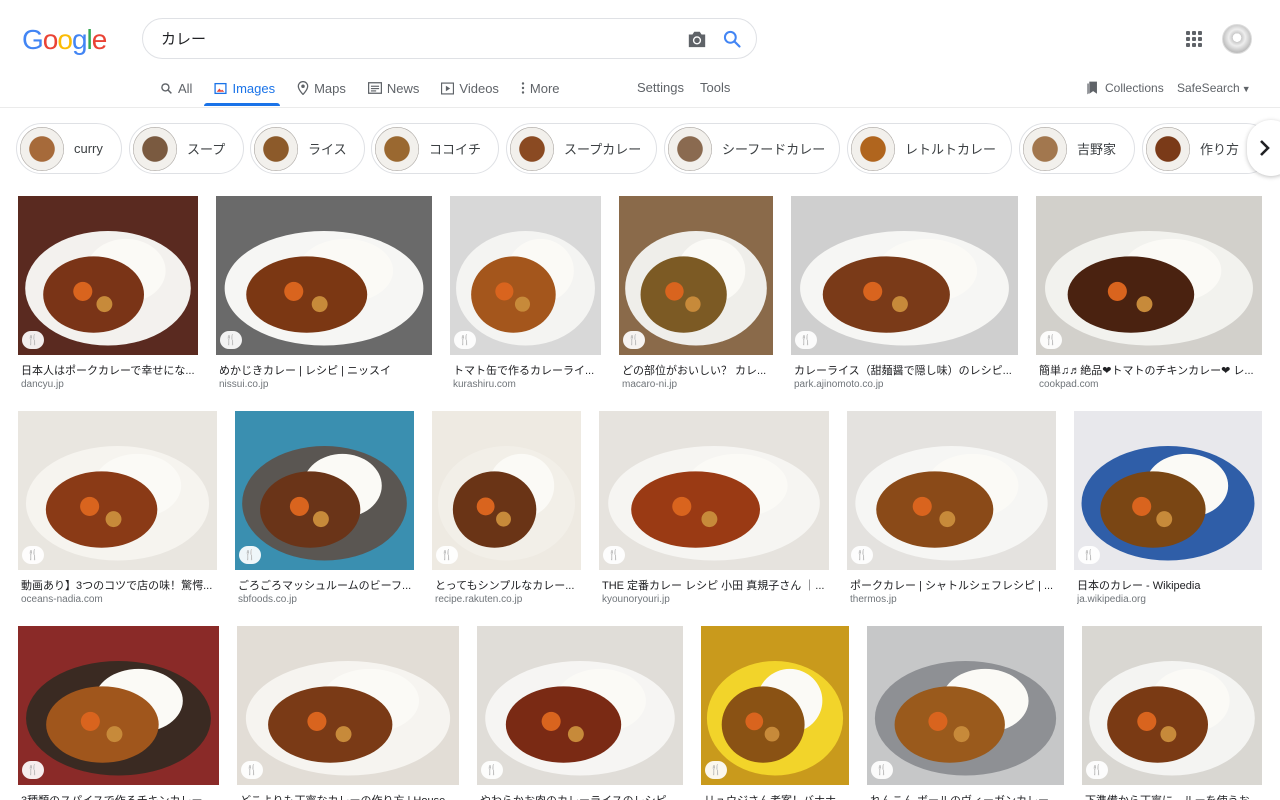 The width and height of the screenshot is (1280, 800). I want to click on image-result: 🍴 動画あり】3つのコツで店の味！驚愕... oceans-nadia.com, so click(117, 510).